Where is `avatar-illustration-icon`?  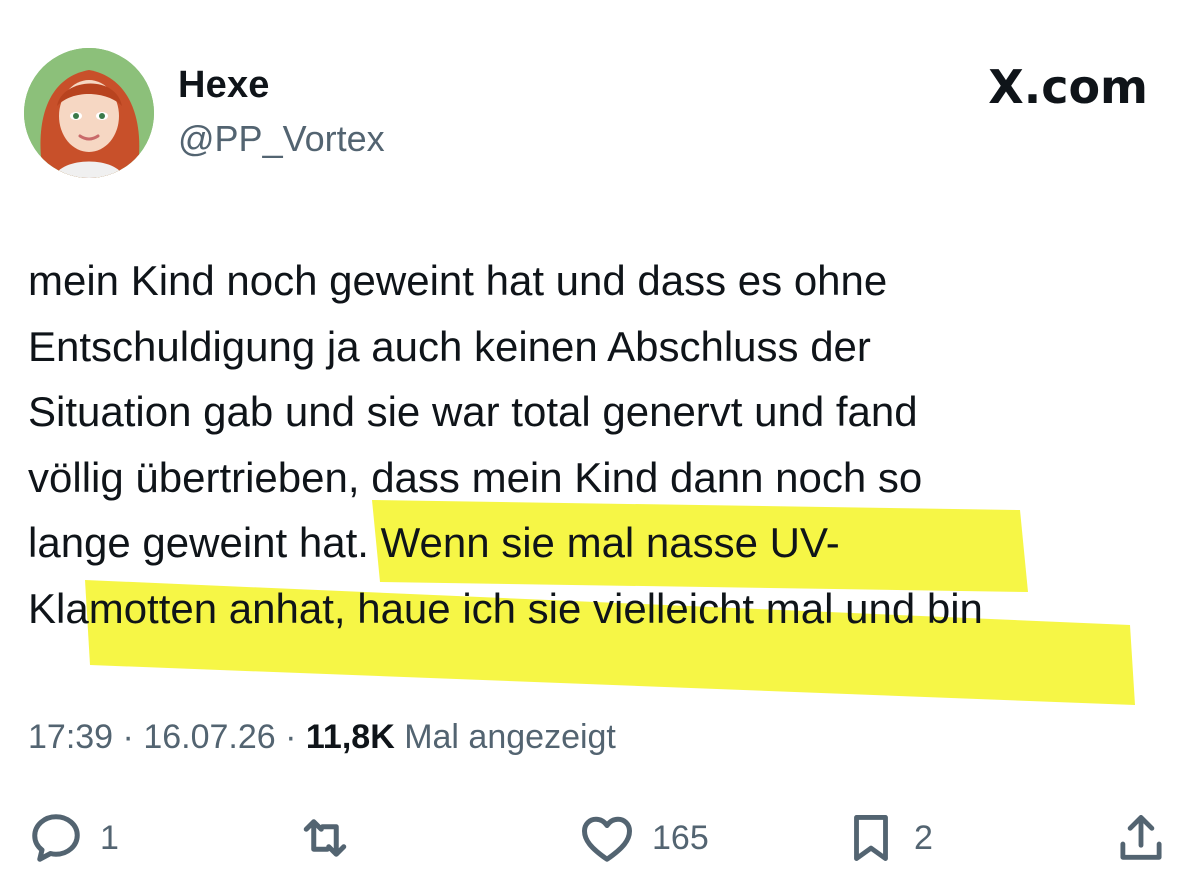
avatar-illustration-icon is located at coordinates (89, 113).